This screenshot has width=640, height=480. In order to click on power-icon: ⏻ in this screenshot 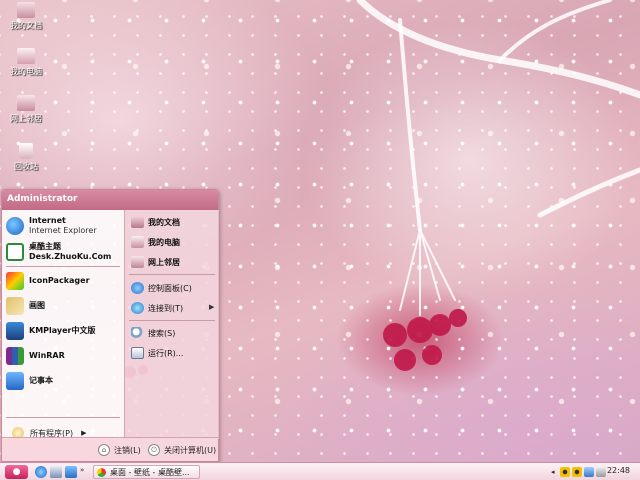, I will do `click(154, 450)`.